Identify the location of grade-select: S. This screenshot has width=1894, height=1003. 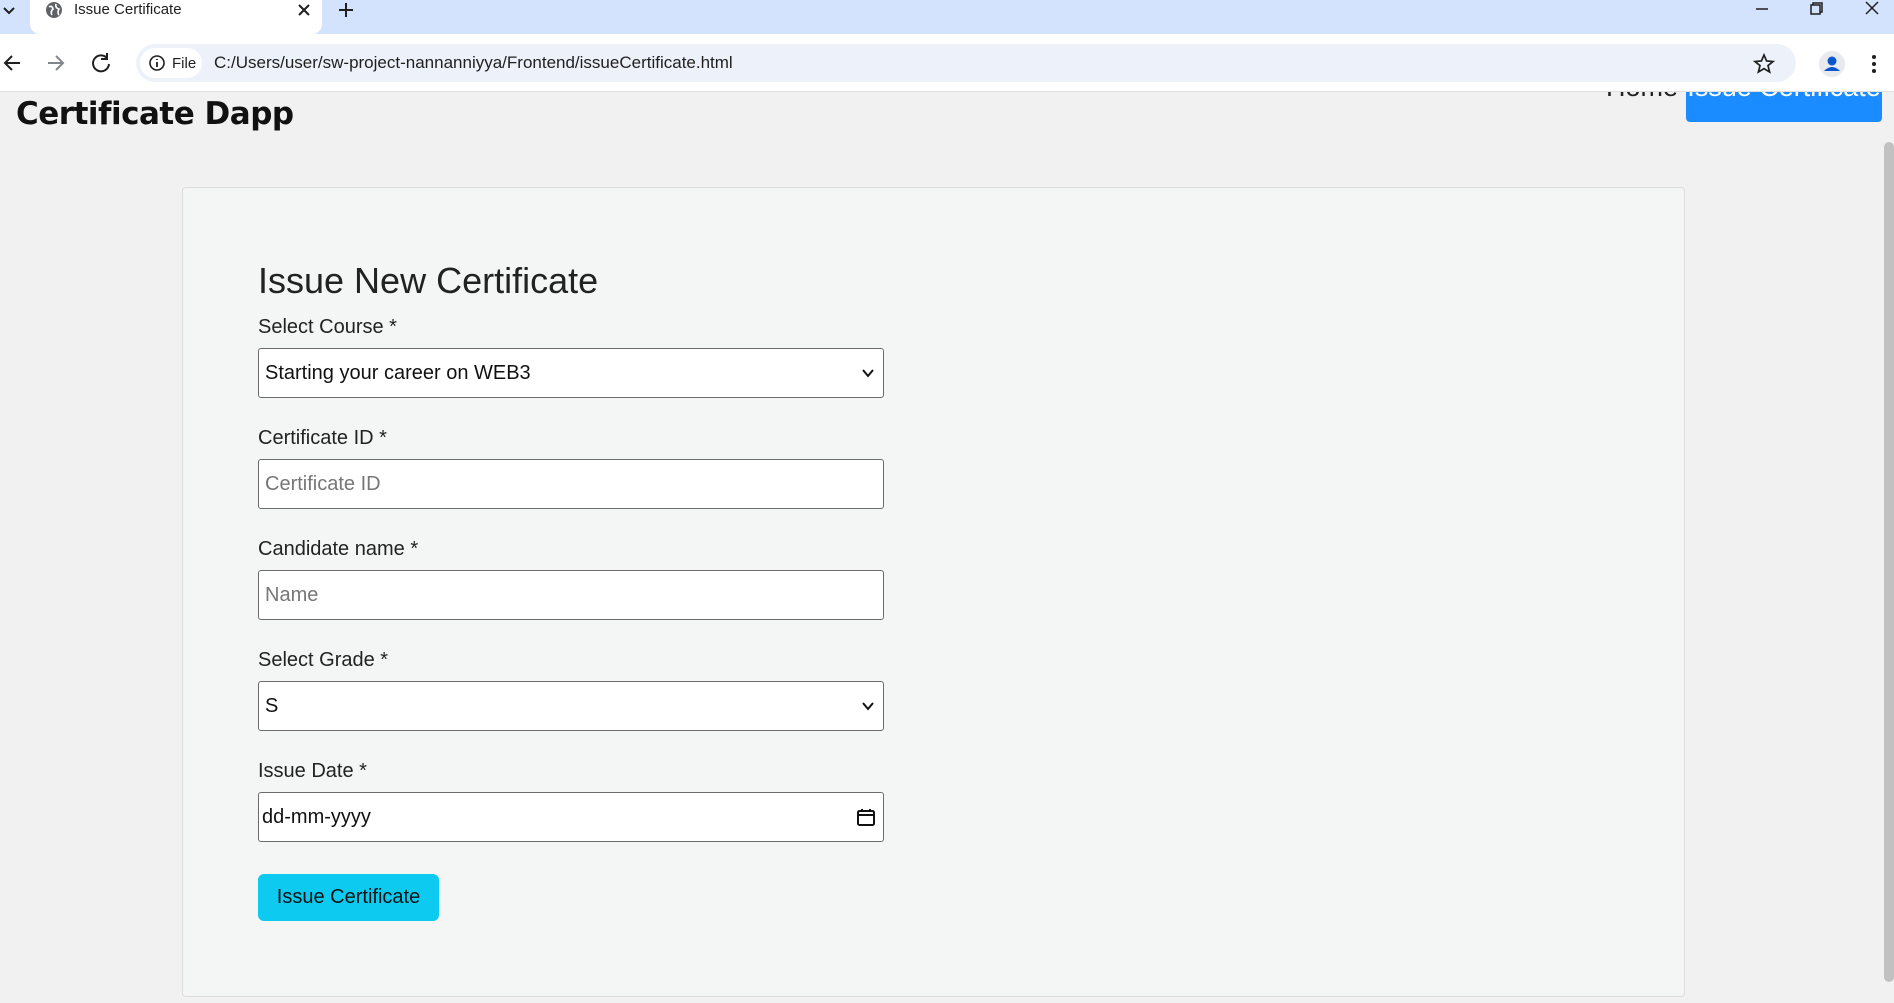
(571, 706).